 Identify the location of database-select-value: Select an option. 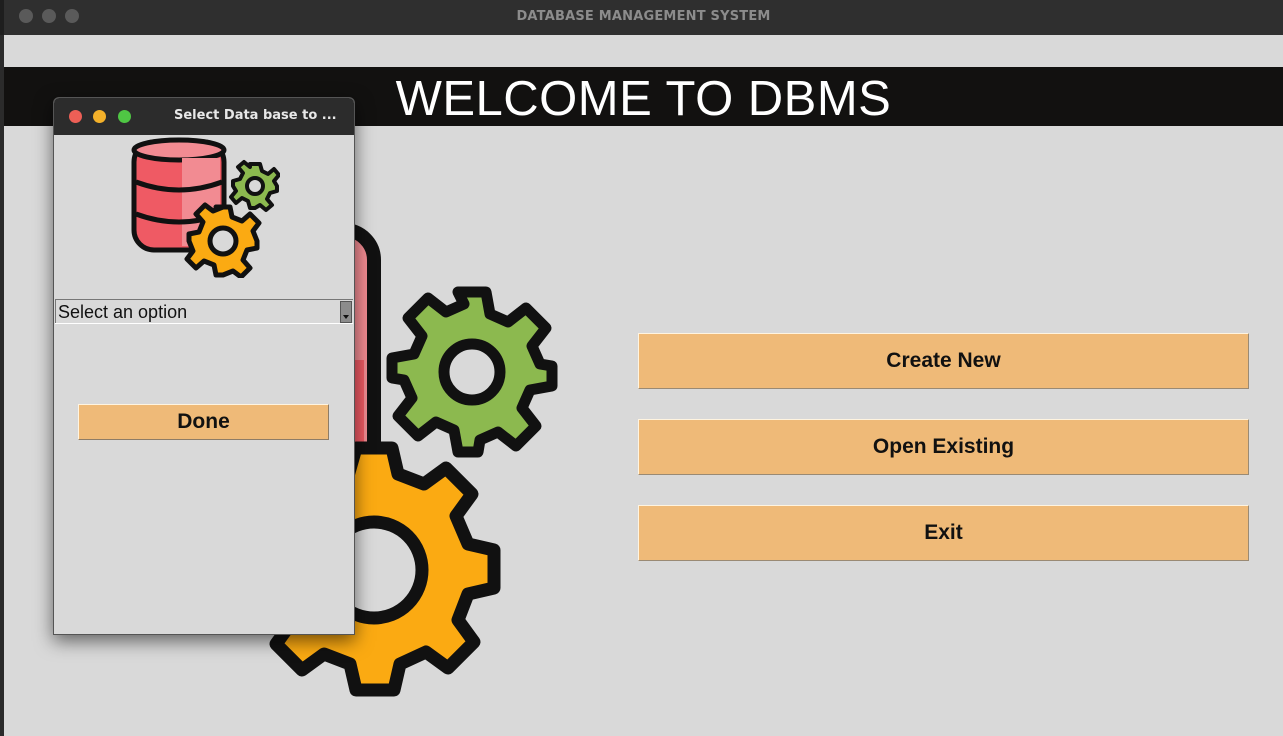
(123, 312).